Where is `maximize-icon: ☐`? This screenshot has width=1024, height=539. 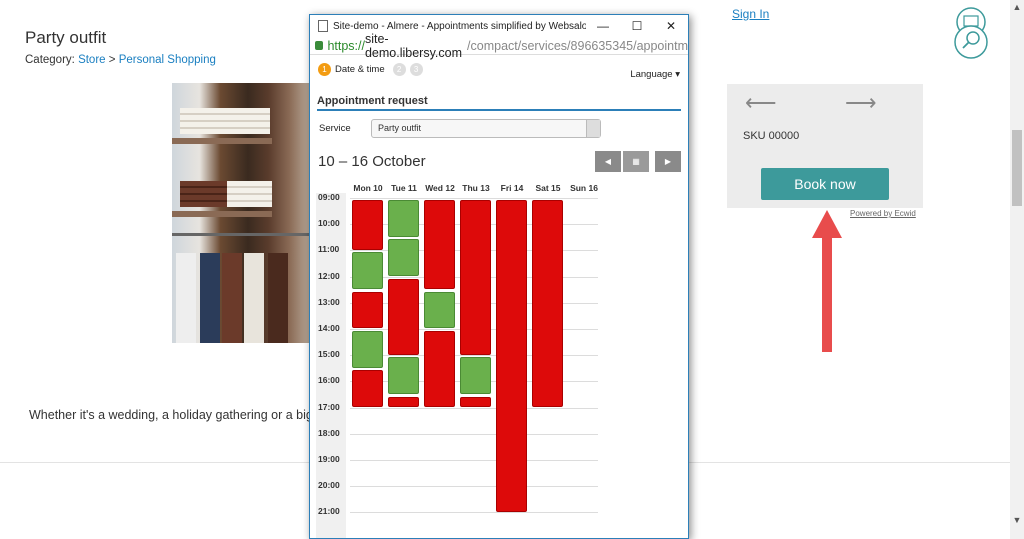 maximize-icon: ☐ is located at coordinates (637, 26).